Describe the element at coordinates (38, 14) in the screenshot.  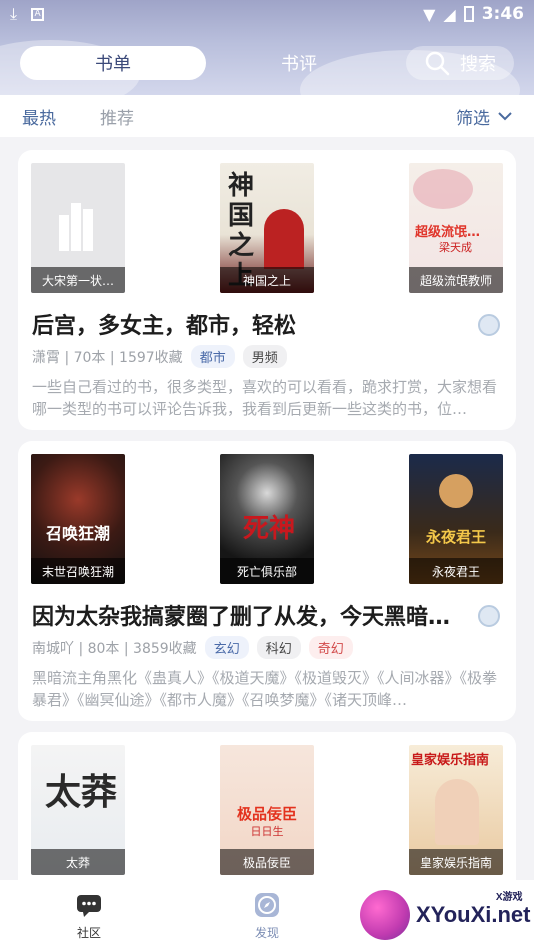
I see `notification-icon: A` at that location.